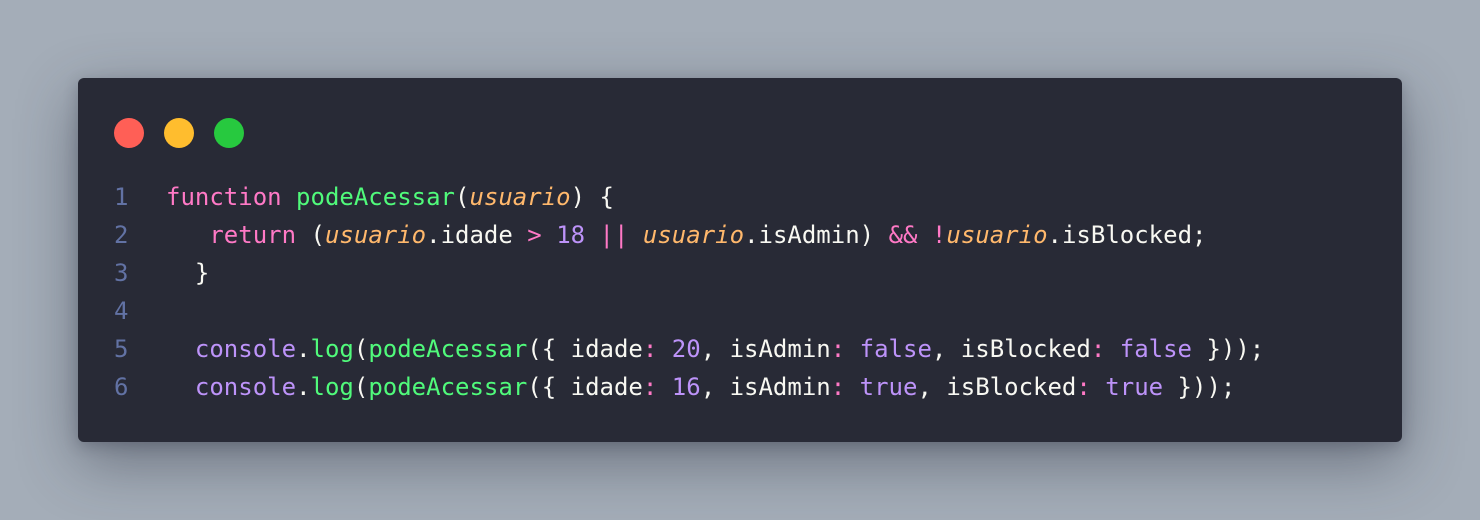 This screenshot has width=1480, height=520. I want to click on code-token: 16, so click(686, 387).